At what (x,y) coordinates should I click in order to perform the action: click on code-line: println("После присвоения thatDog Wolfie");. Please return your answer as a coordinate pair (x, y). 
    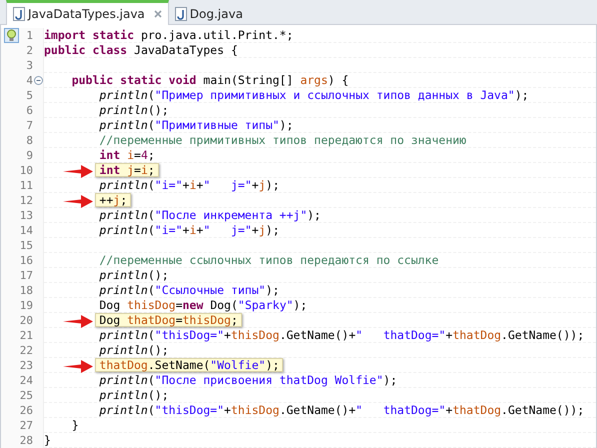
    Looking at the image, I should click on (248, 380).